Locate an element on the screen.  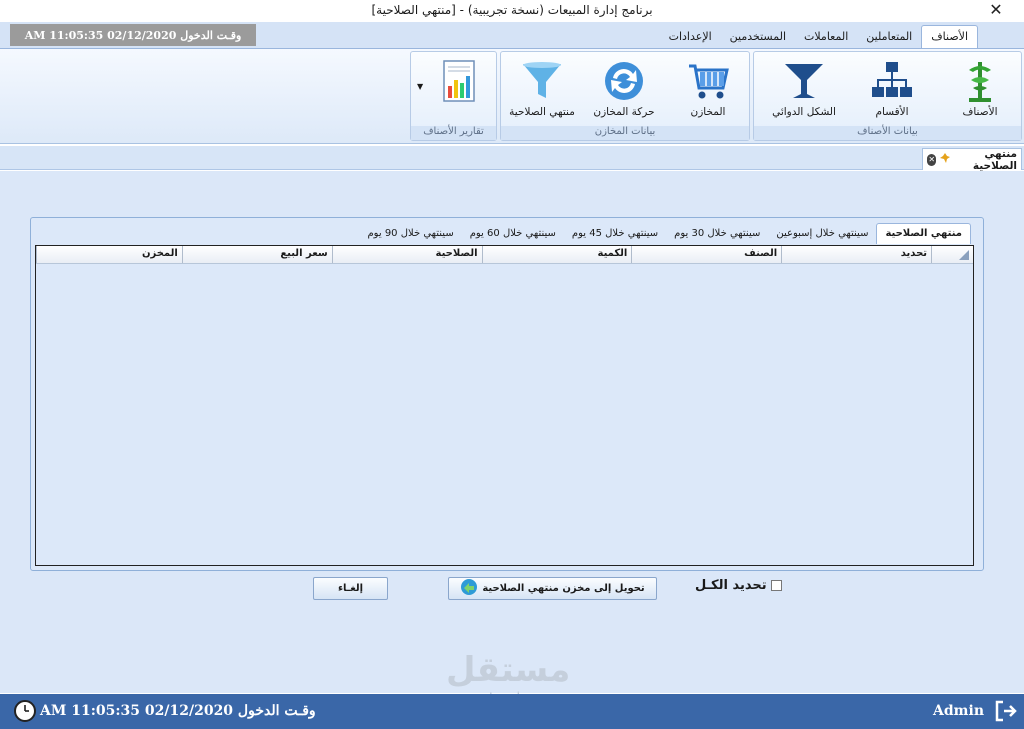
glass-icon is located at coordinates (804, 81).